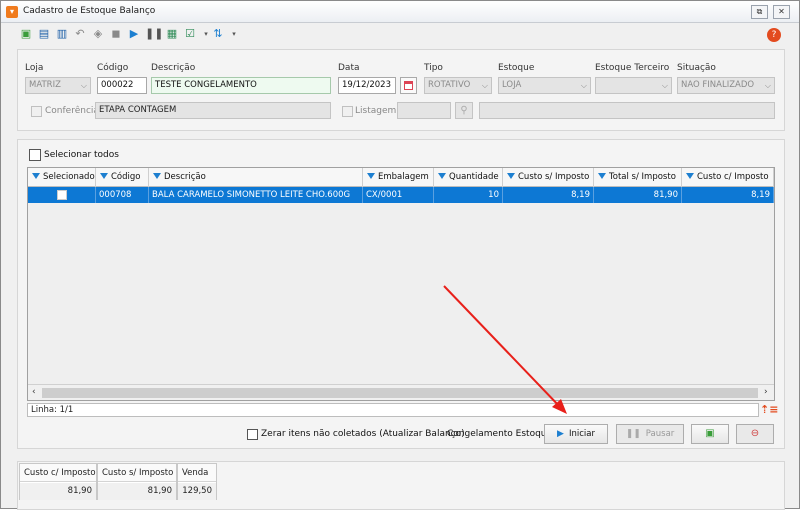 Image resolution: width=800 pixels, height=510 pixels. Describe the element at coordinates (89, 11) in the screenshot. I see `window-title: Cadastro de Estoque Balanço` at that location.